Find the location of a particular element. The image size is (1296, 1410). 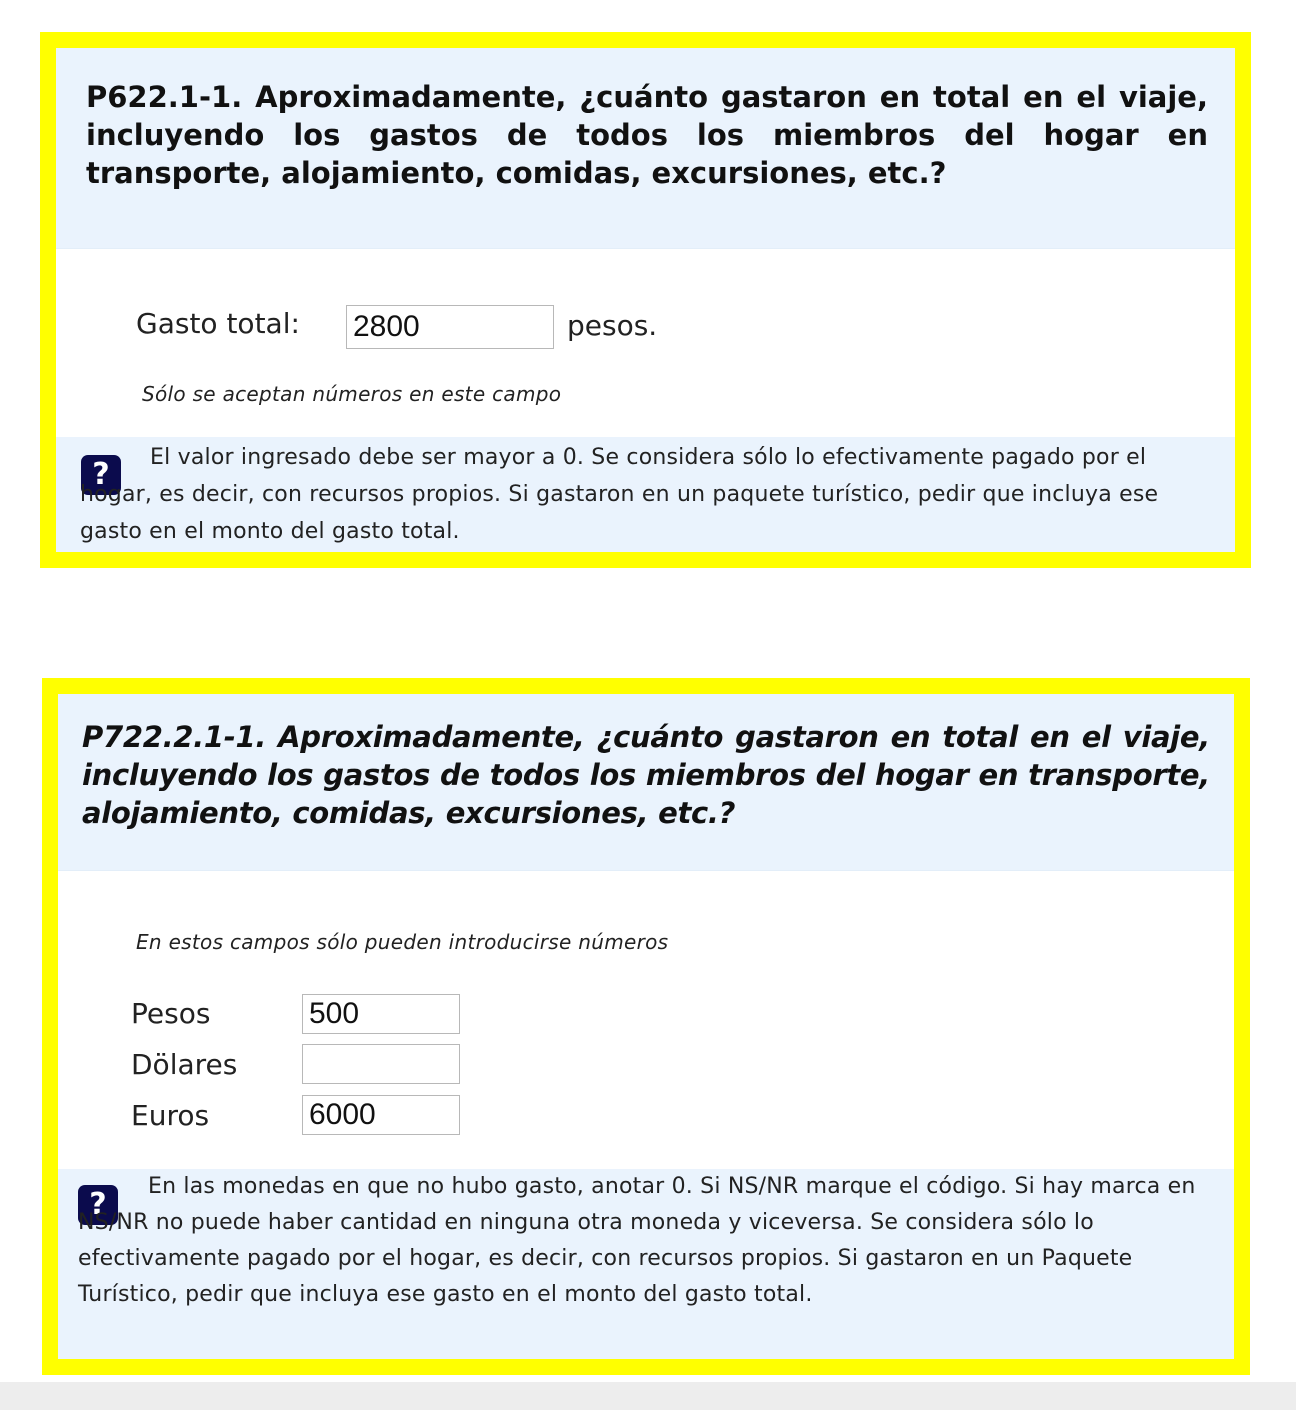

gasto-total-label: Gasto total: is located at coordinates (218, 323).